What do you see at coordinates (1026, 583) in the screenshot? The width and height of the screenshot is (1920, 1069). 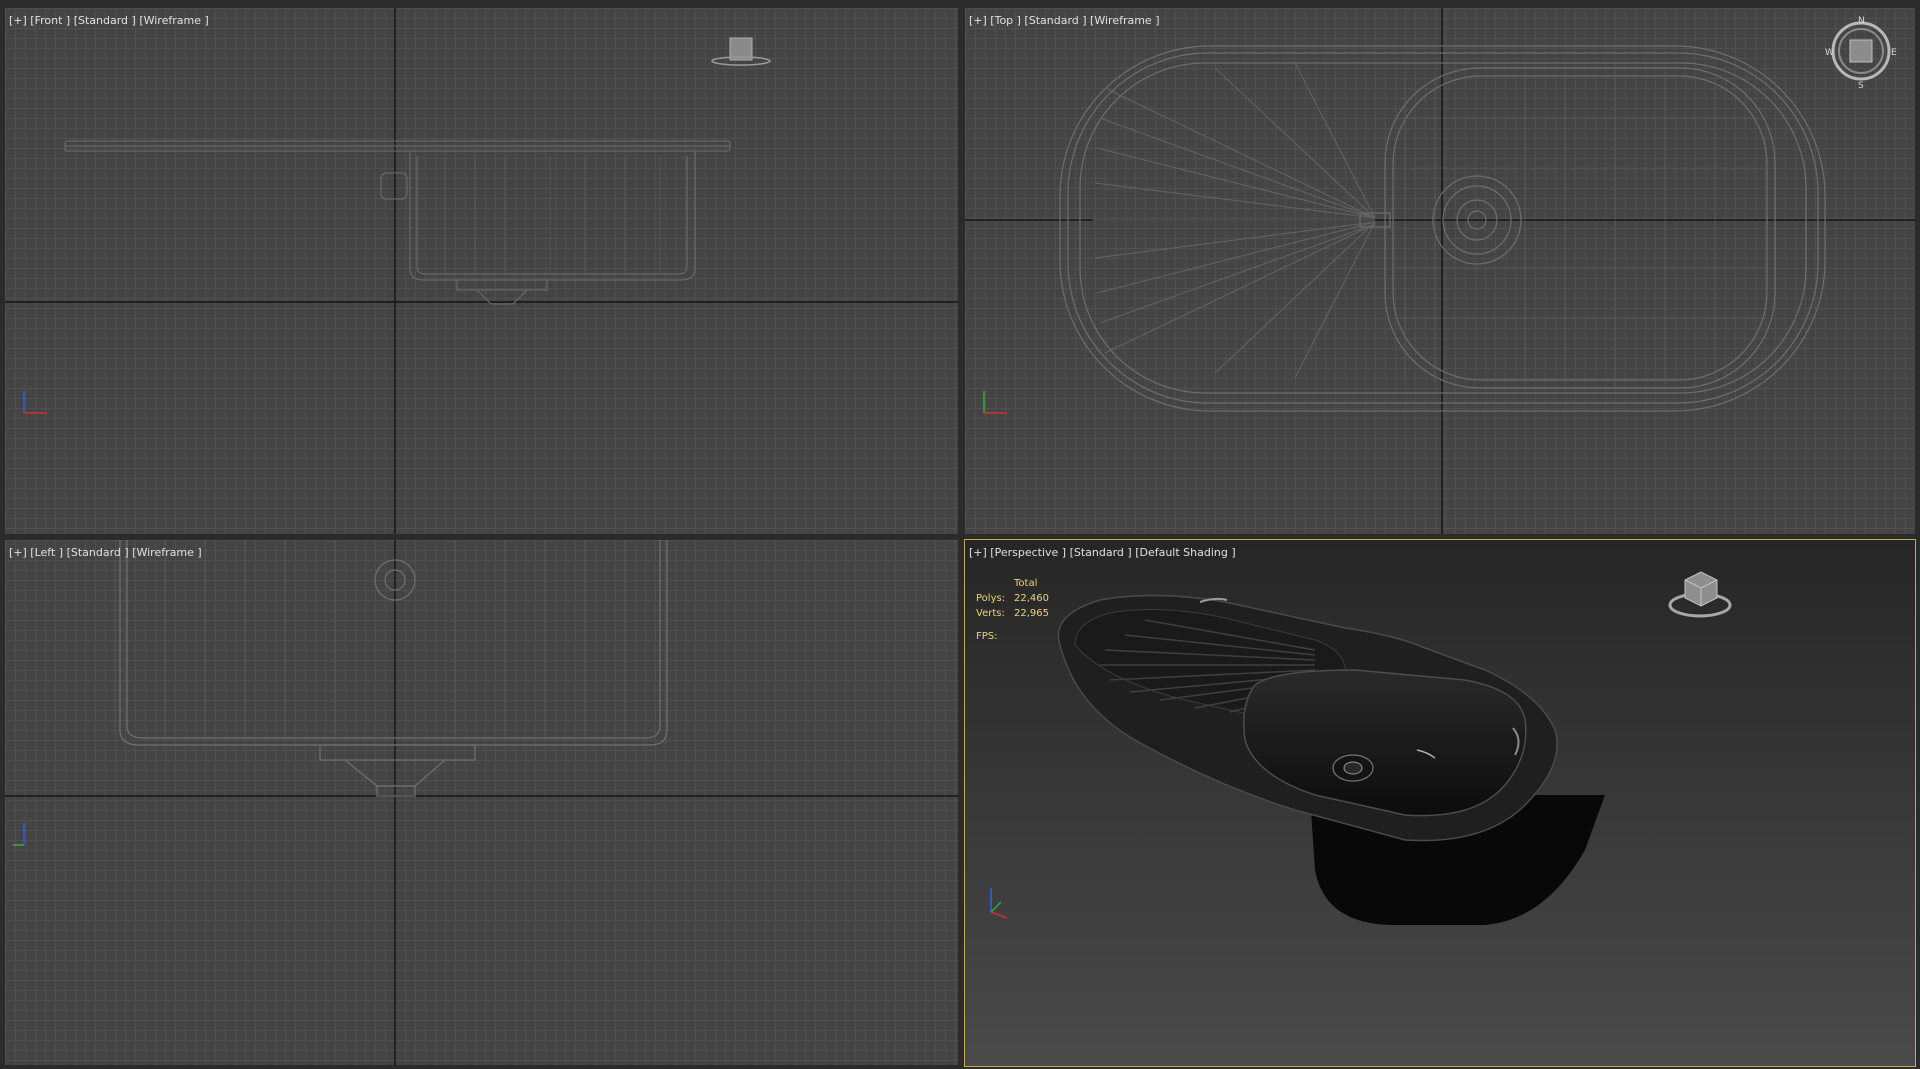 I see `stats-header: Total` at bounding box center [1026, 583].